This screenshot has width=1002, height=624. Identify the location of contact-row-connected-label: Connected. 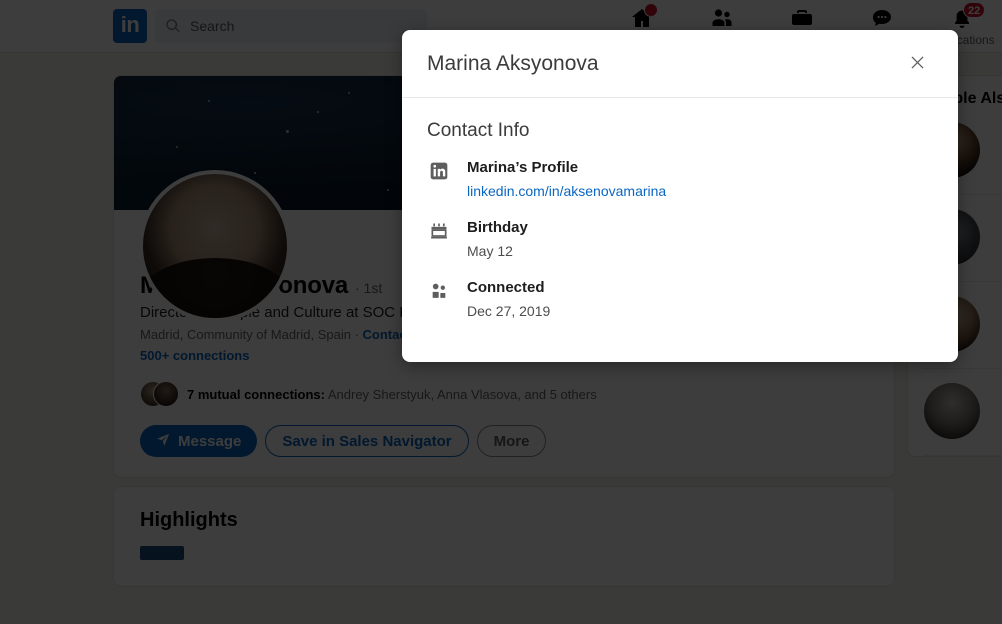
(506, 287).